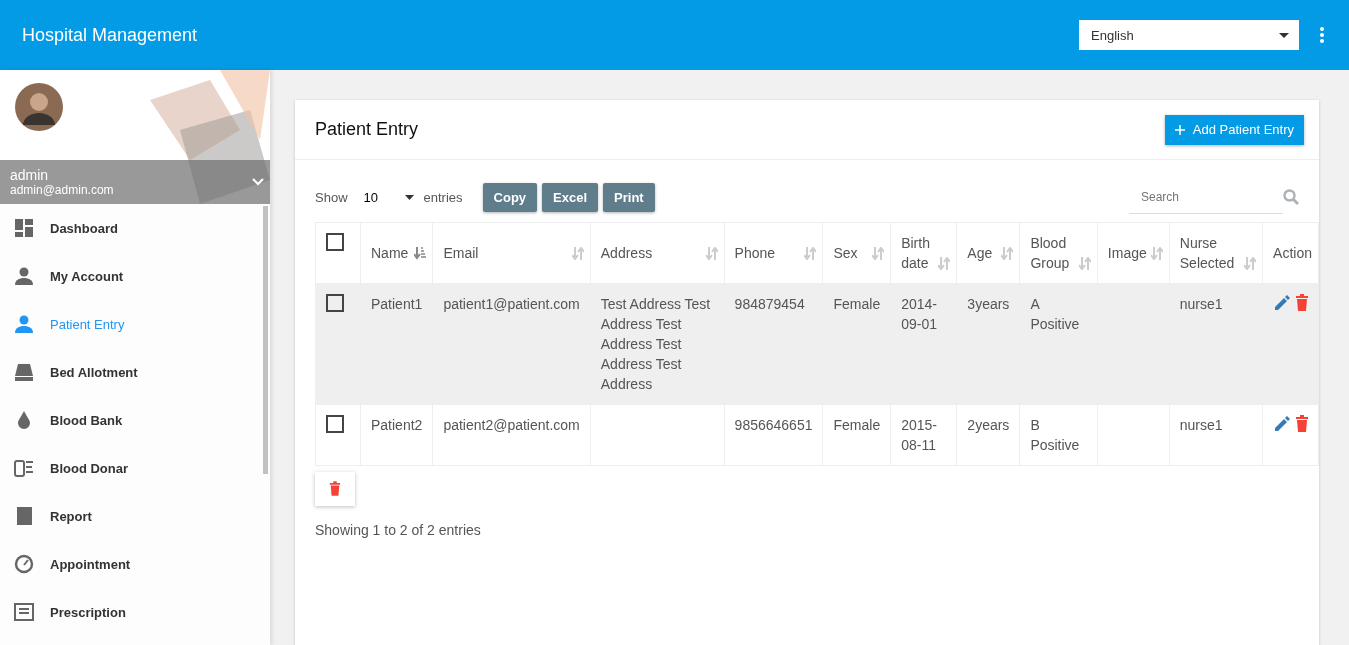  I want to click on table-row: Patient1 patient1@patient.com Test Address Test Address Test Address Test Address Test Address 984879454 Female 2014-09-01 3years A Positive nurse1, so click(817, 344).